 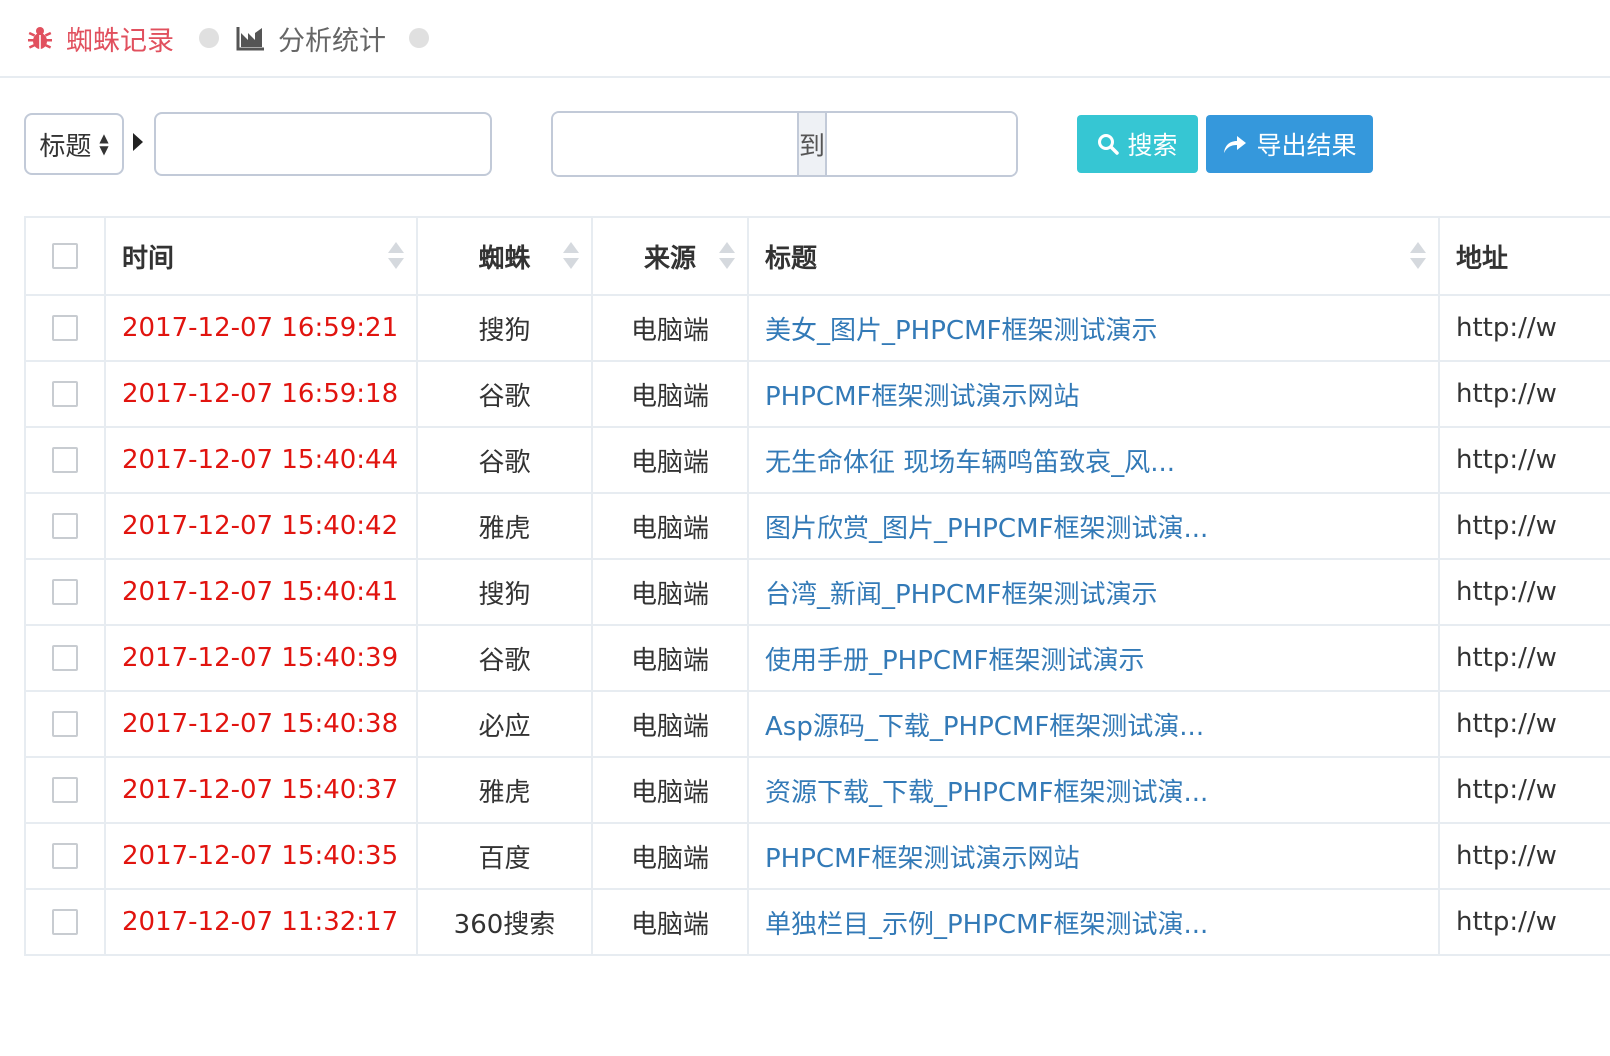 What do you see at coordinates (261, 724) in the screenshot?
I see `row-time: 2017-12-07 15:40:38` at bounding box center [261, 724].